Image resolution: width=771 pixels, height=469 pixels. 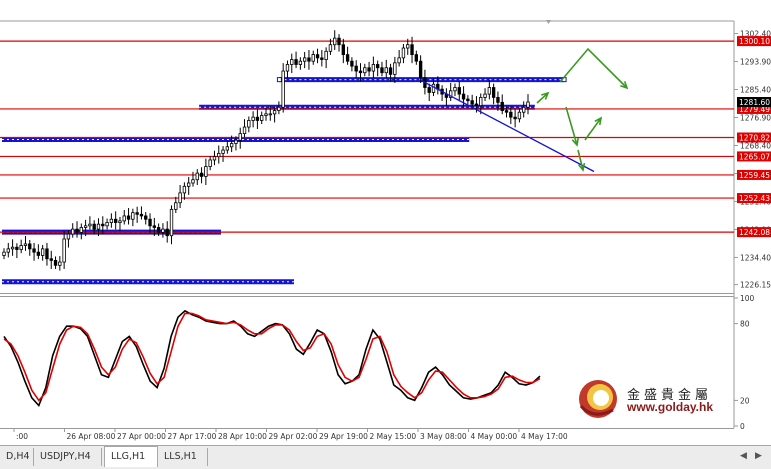 I want to click on logo-url-text: www.golday.hk, so click(x=670, y=407).